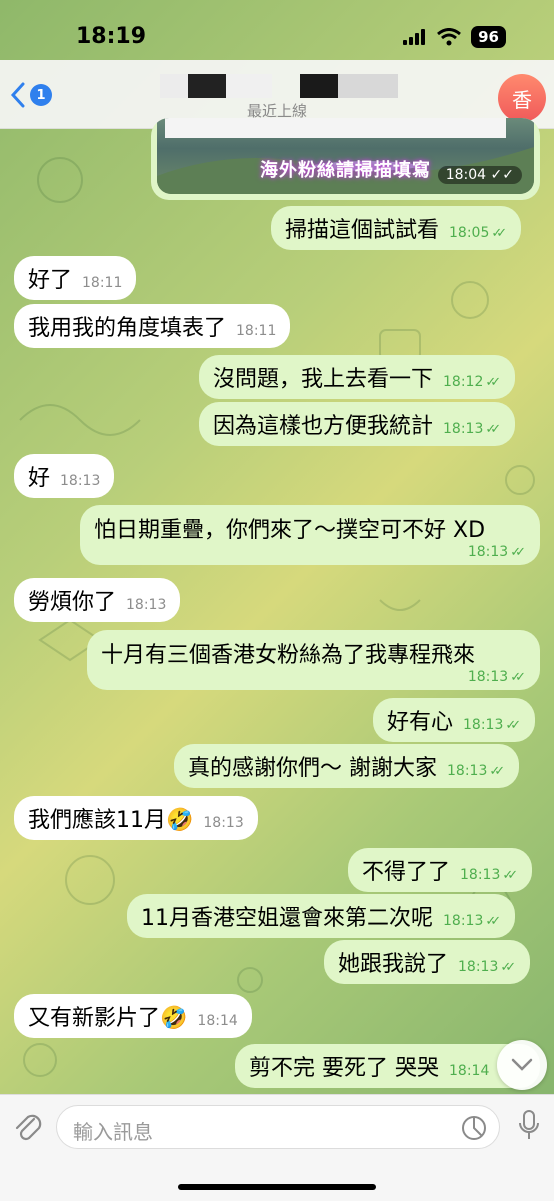 The width and height of the screenshot is (554, 1201). What do you see at coordinates (75, 278) in the screenshot?
I see `message-bubble: 好了 18:11` at bounding box center [75, 278].